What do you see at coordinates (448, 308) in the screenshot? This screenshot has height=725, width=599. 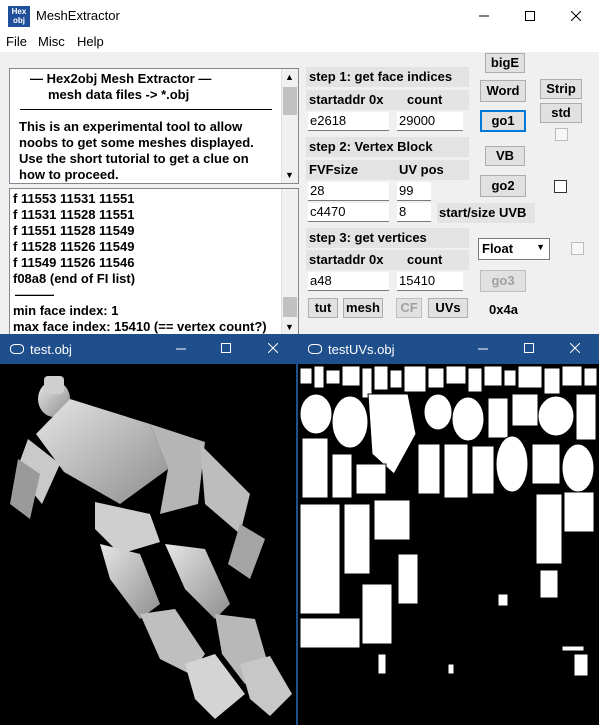 I see `uvs-button: UVs` at bounding box center [448, 308].